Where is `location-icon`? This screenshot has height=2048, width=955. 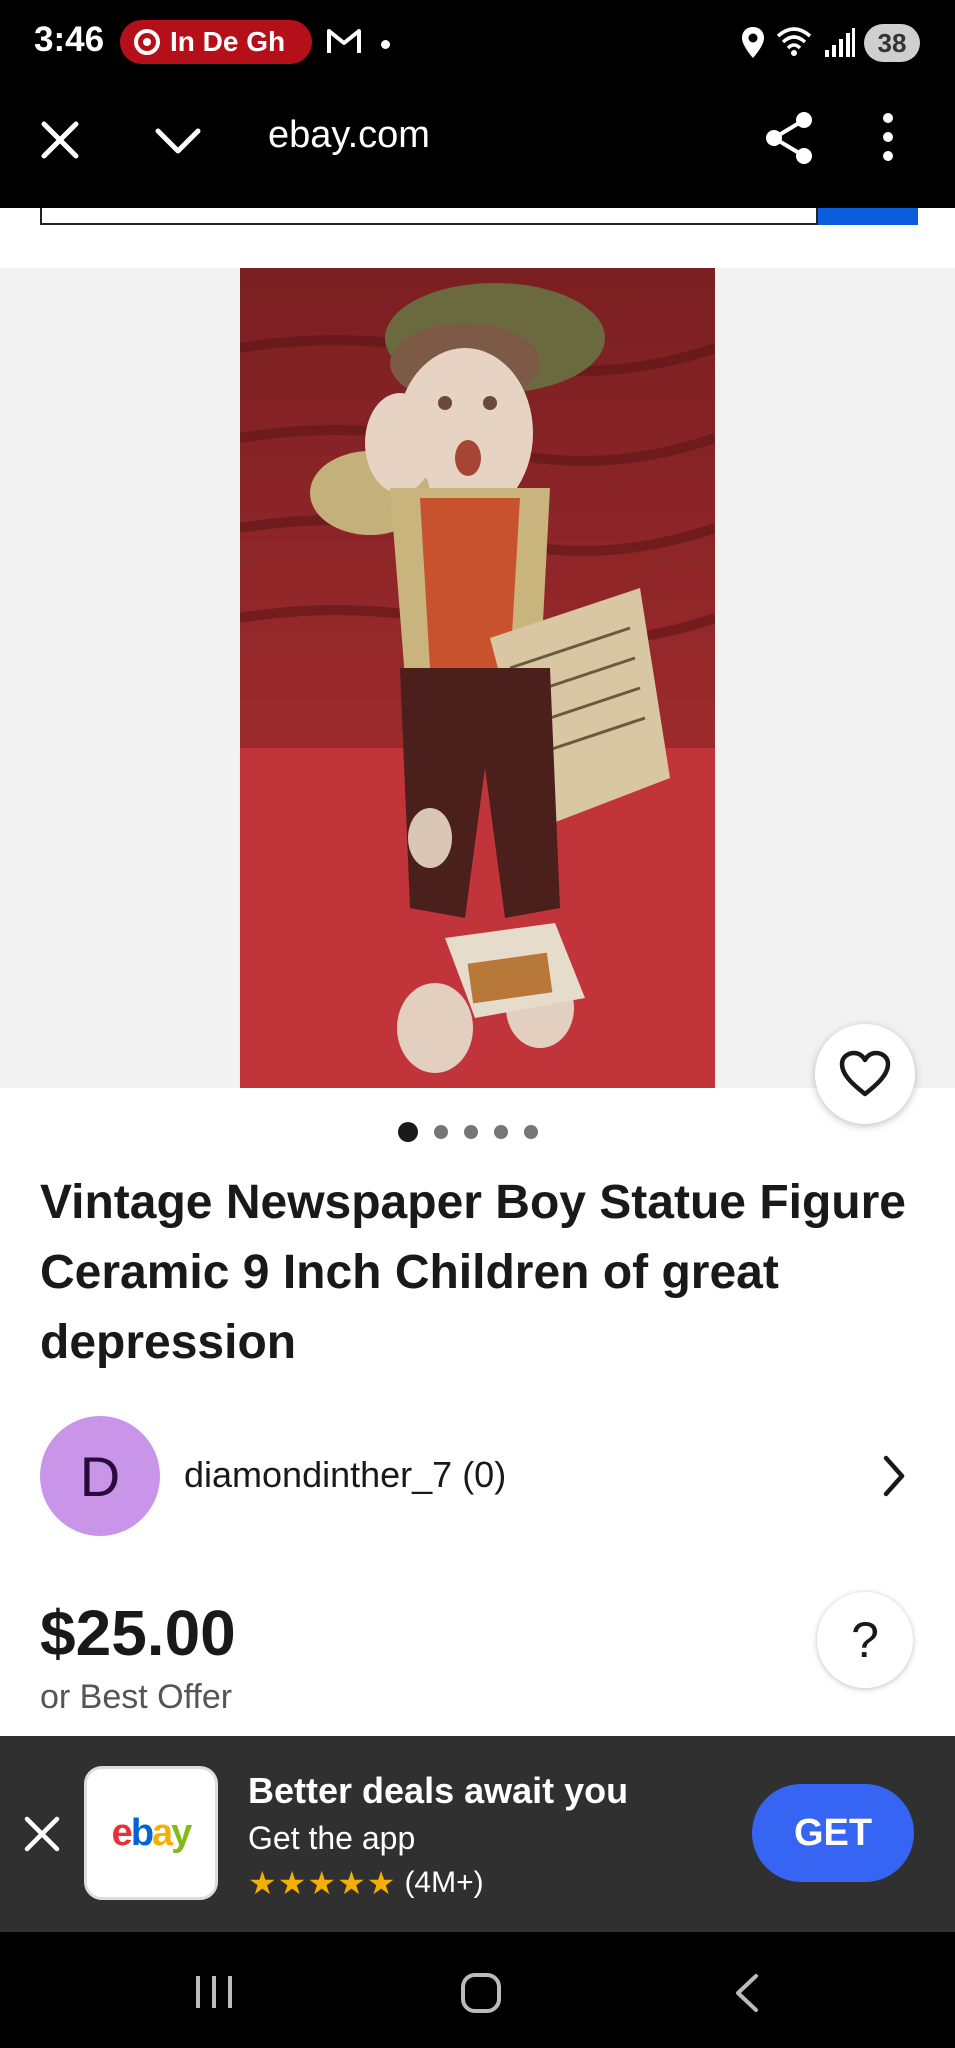
location-icon is located at coordinates (753, 45).